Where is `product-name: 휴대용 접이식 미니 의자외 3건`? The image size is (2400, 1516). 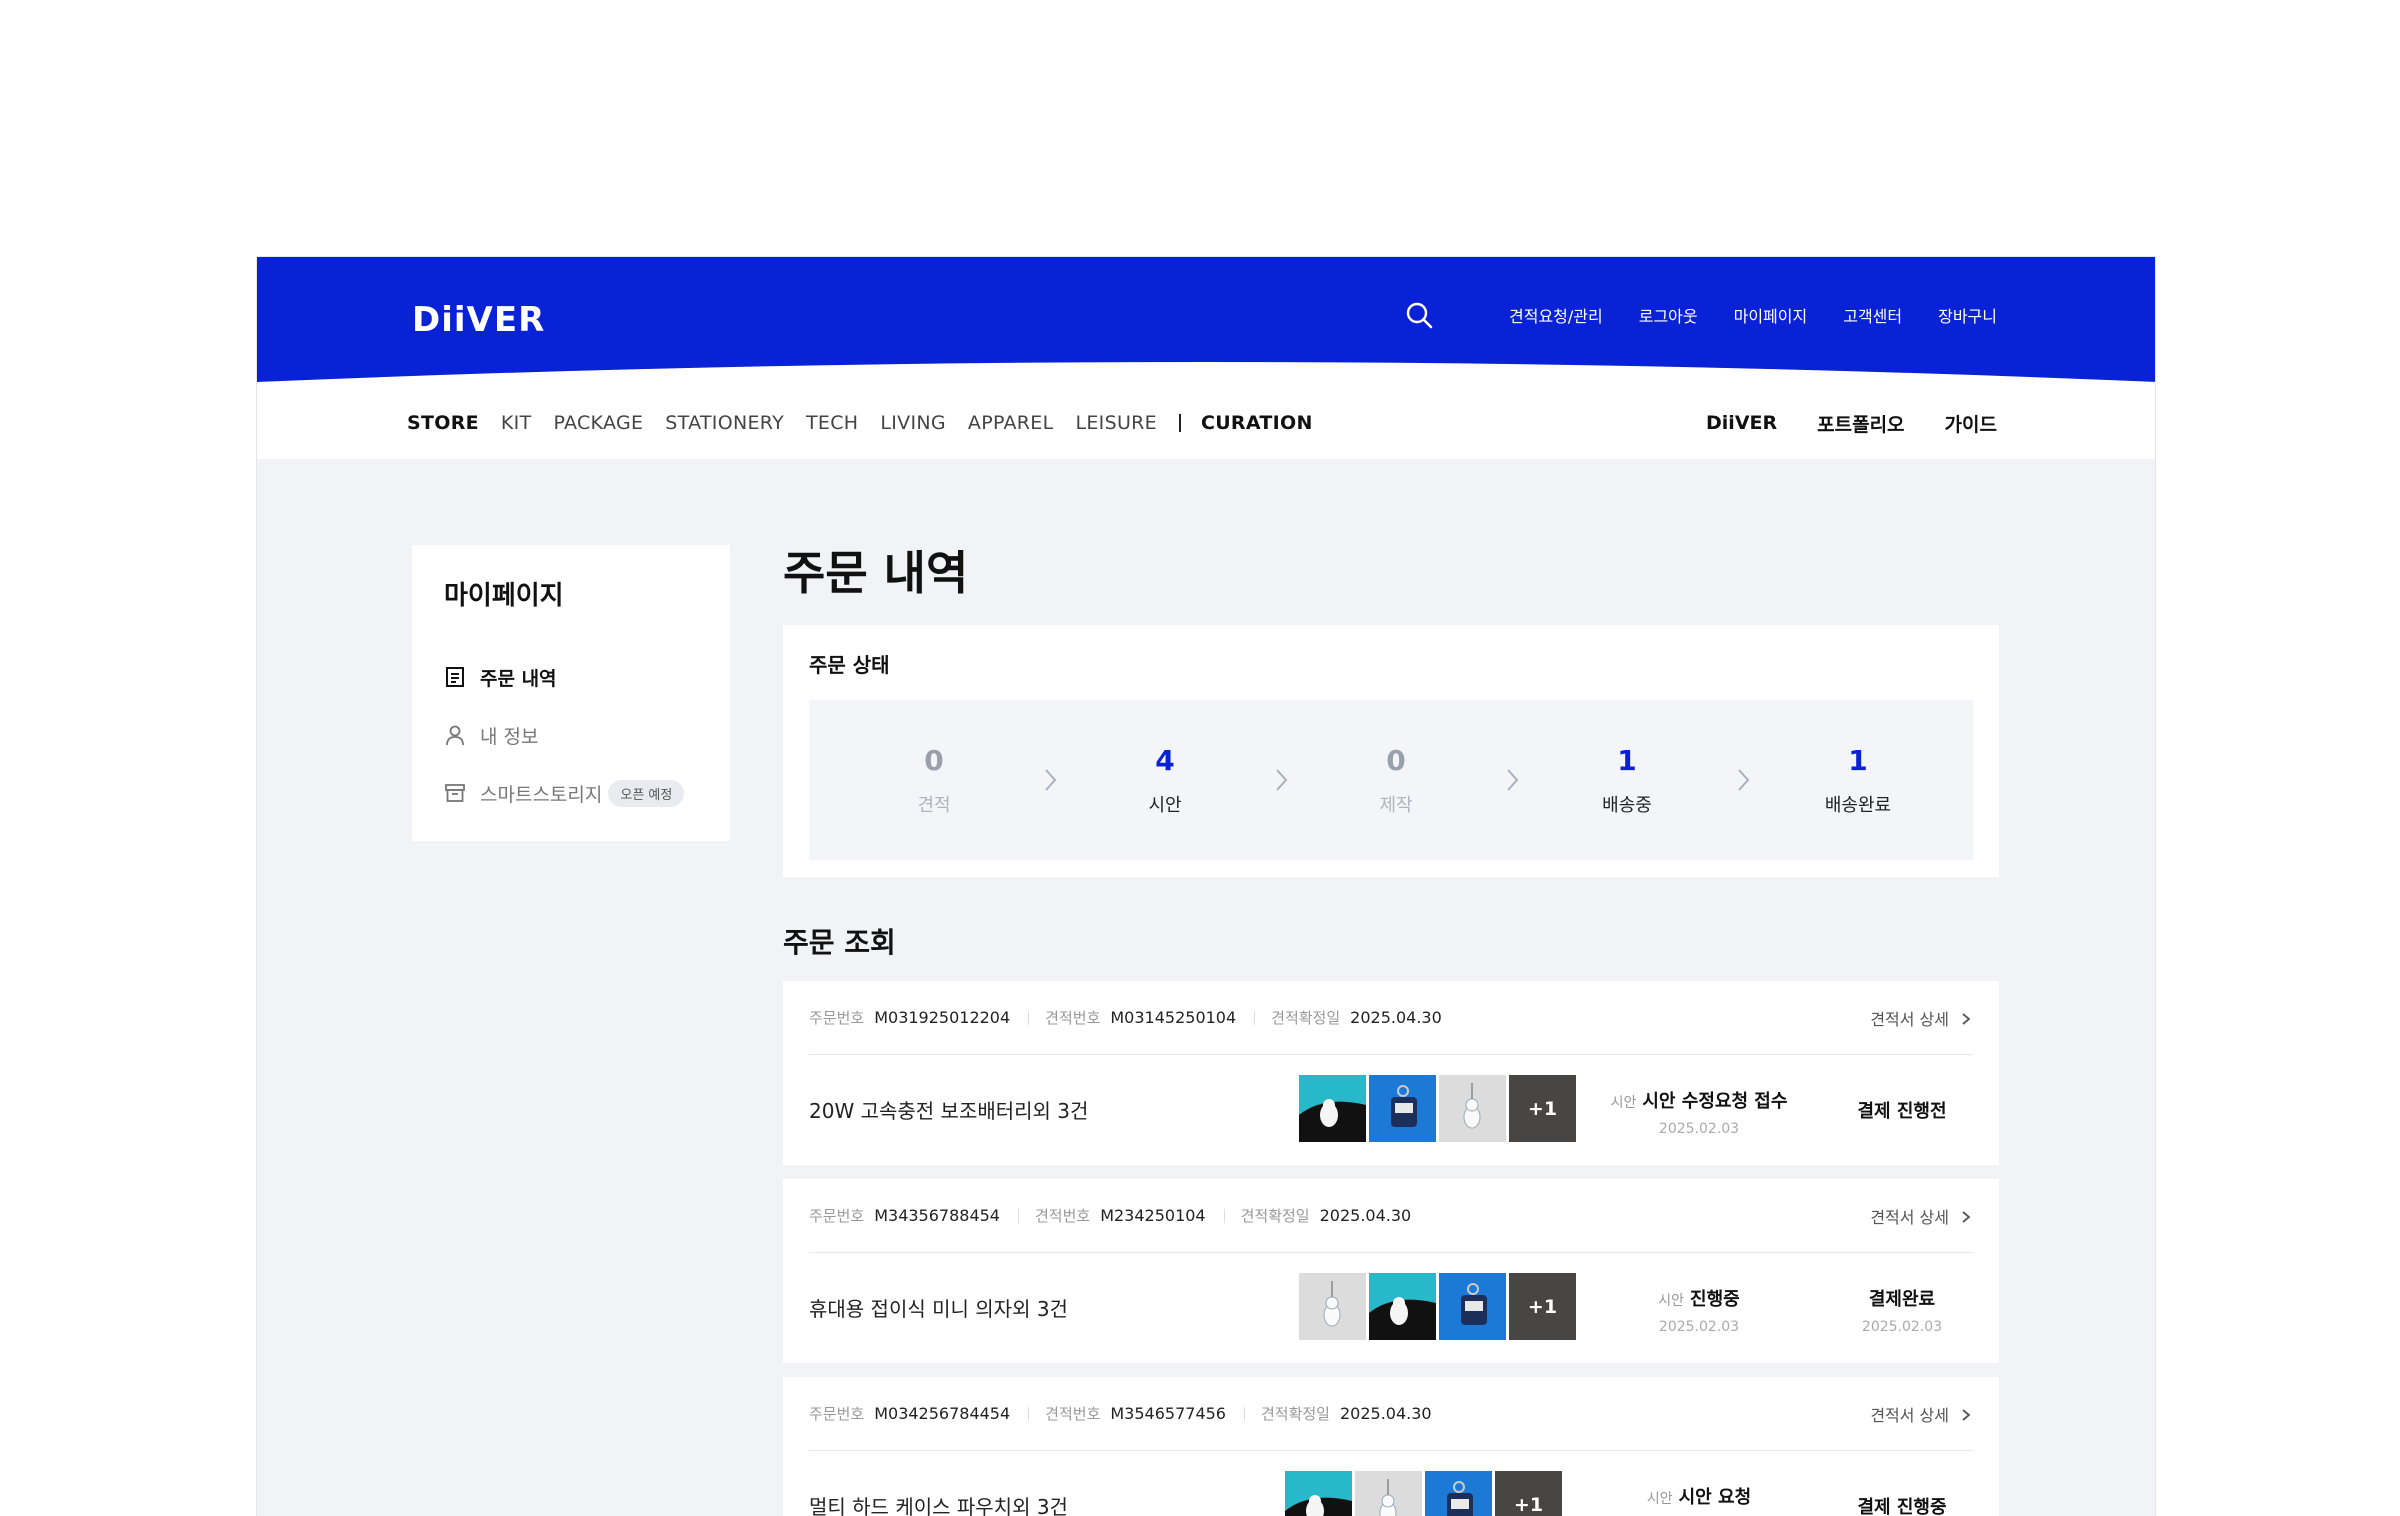 product-name: 휴대용 접이식 미니 의자외 3건 is located at coordinates (938, 1307).